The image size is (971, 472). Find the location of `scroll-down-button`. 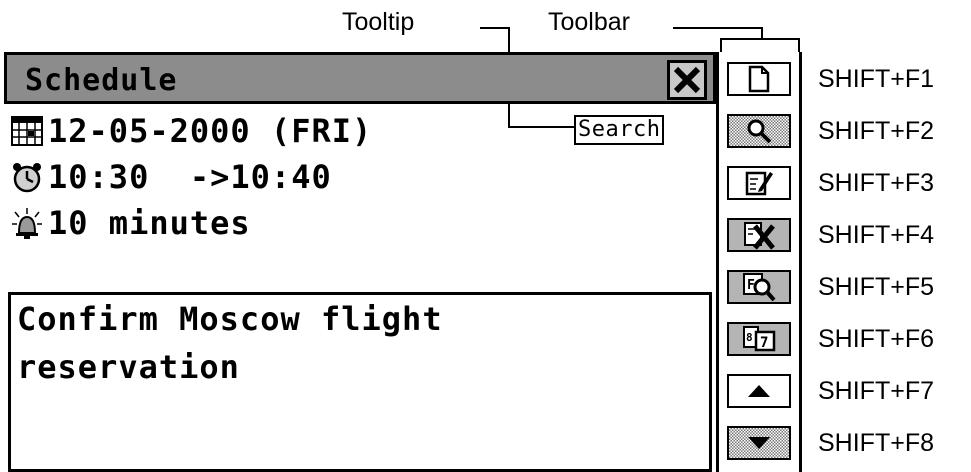

scroll-down-button is located at coordinates (759, 443).